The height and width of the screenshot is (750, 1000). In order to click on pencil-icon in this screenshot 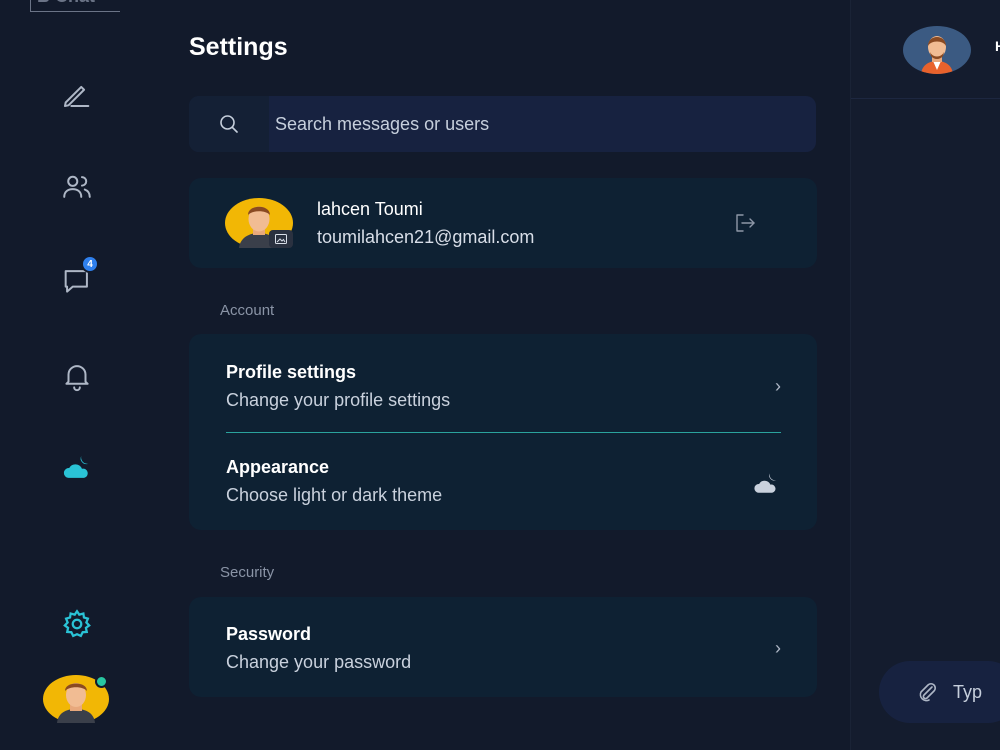, I will do `click(76, 96)`.